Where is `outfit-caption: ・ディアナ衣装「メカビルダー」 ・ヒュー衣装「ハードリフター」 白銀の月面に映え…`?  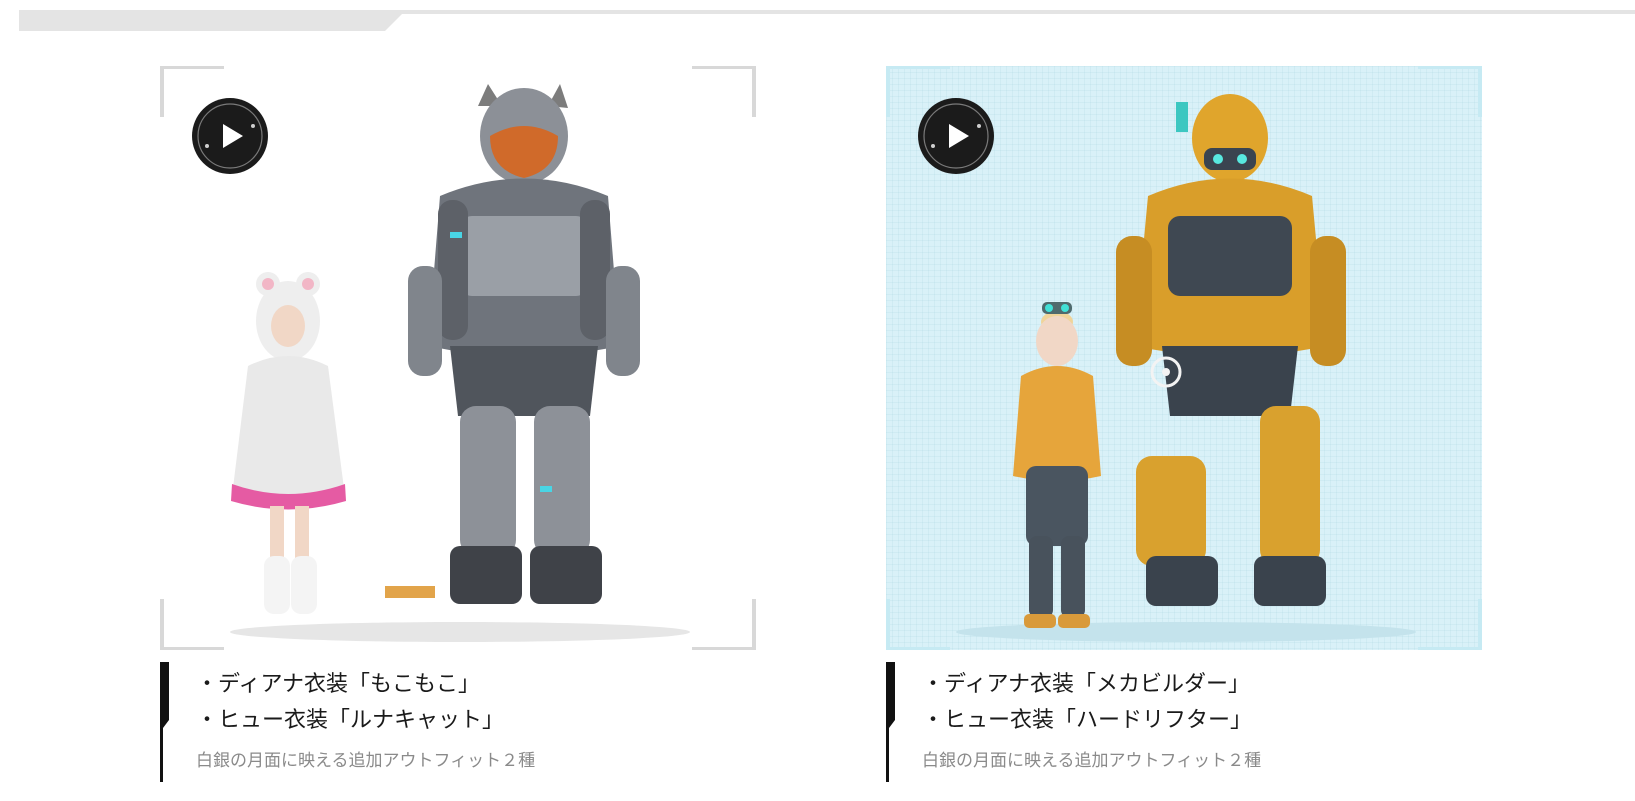 outfit-caption: ・ディアナ衣装「メカビルダー」 ・ヒュー衣装「ハードリフター」 白銀の月面に映え… is located at coordinates (1184, 722).